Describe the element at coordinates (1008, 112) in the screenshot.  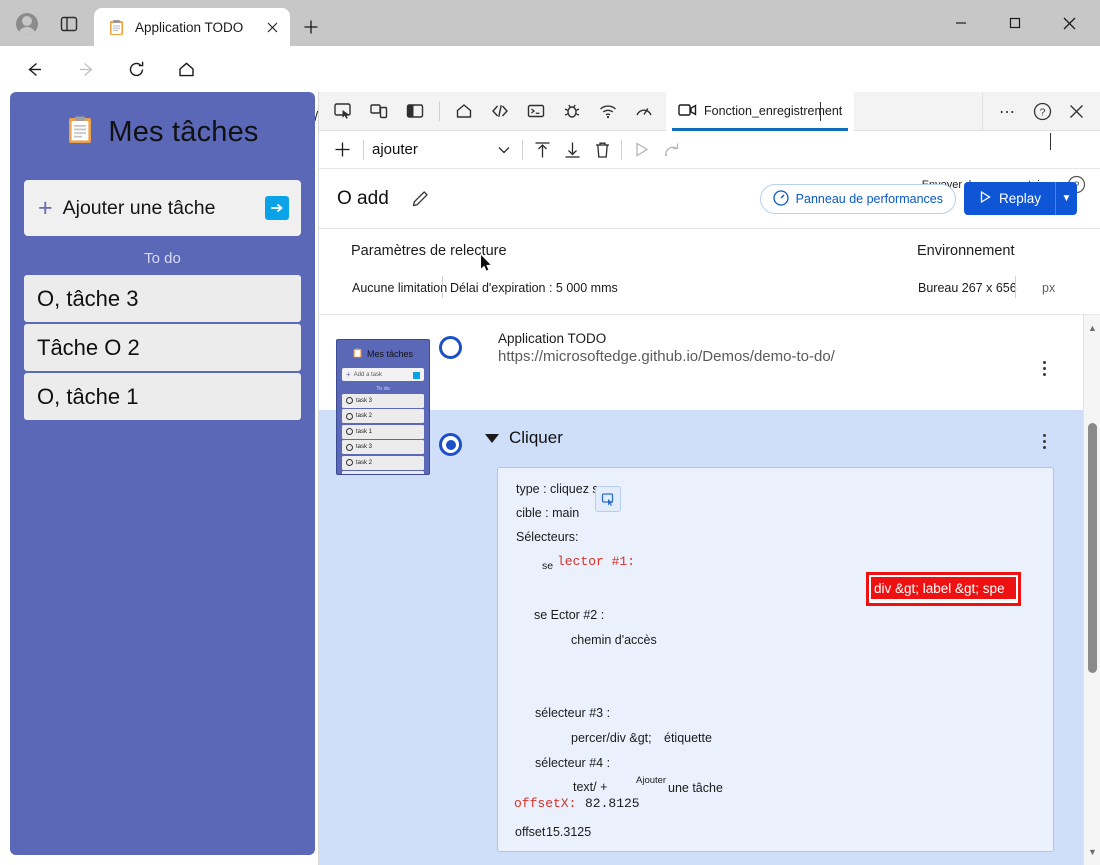
I see `ellipsis-icon: ⋯` at that location.